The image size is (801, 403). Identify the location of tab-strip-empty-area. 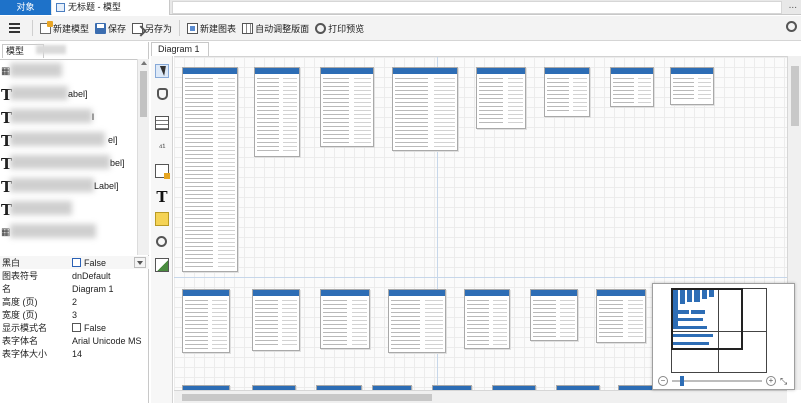
(477, 7).